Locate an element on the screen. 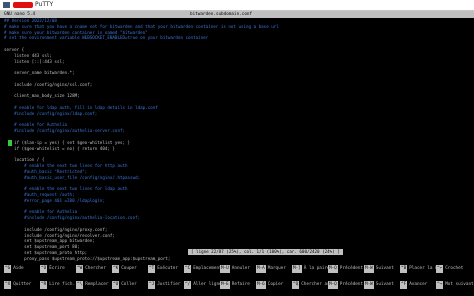  shortcut-label: Avancer is located at coordinates (418, 284).